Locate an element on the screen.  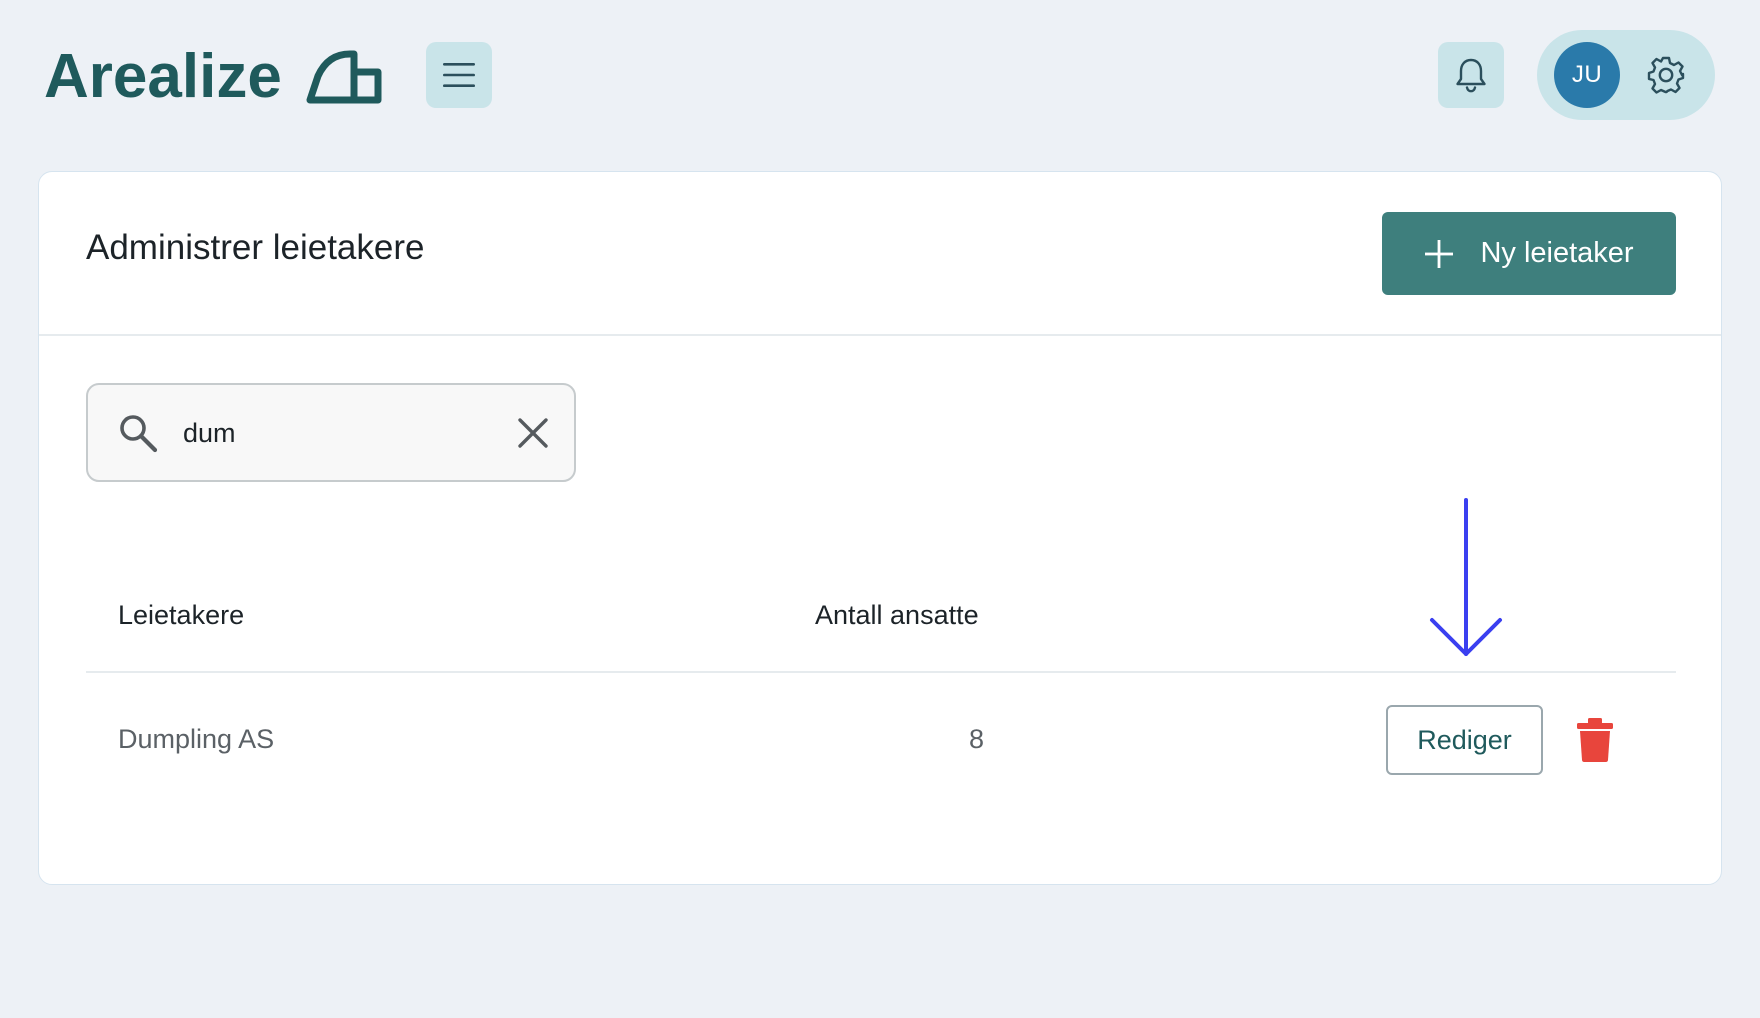
search-box is located at coordinates (331, 432).